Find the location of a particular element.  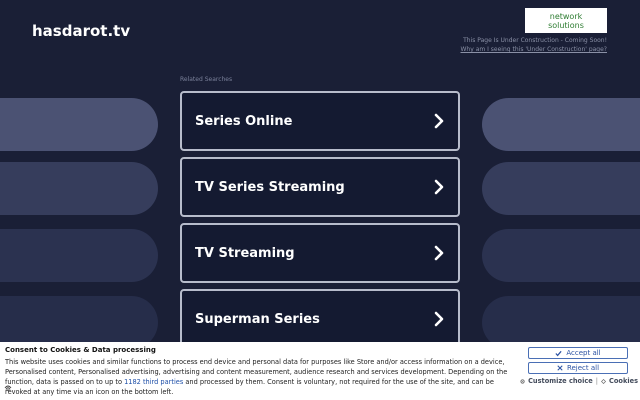

customize-choice-link: Customize choice is located at coordinates (560, 381).